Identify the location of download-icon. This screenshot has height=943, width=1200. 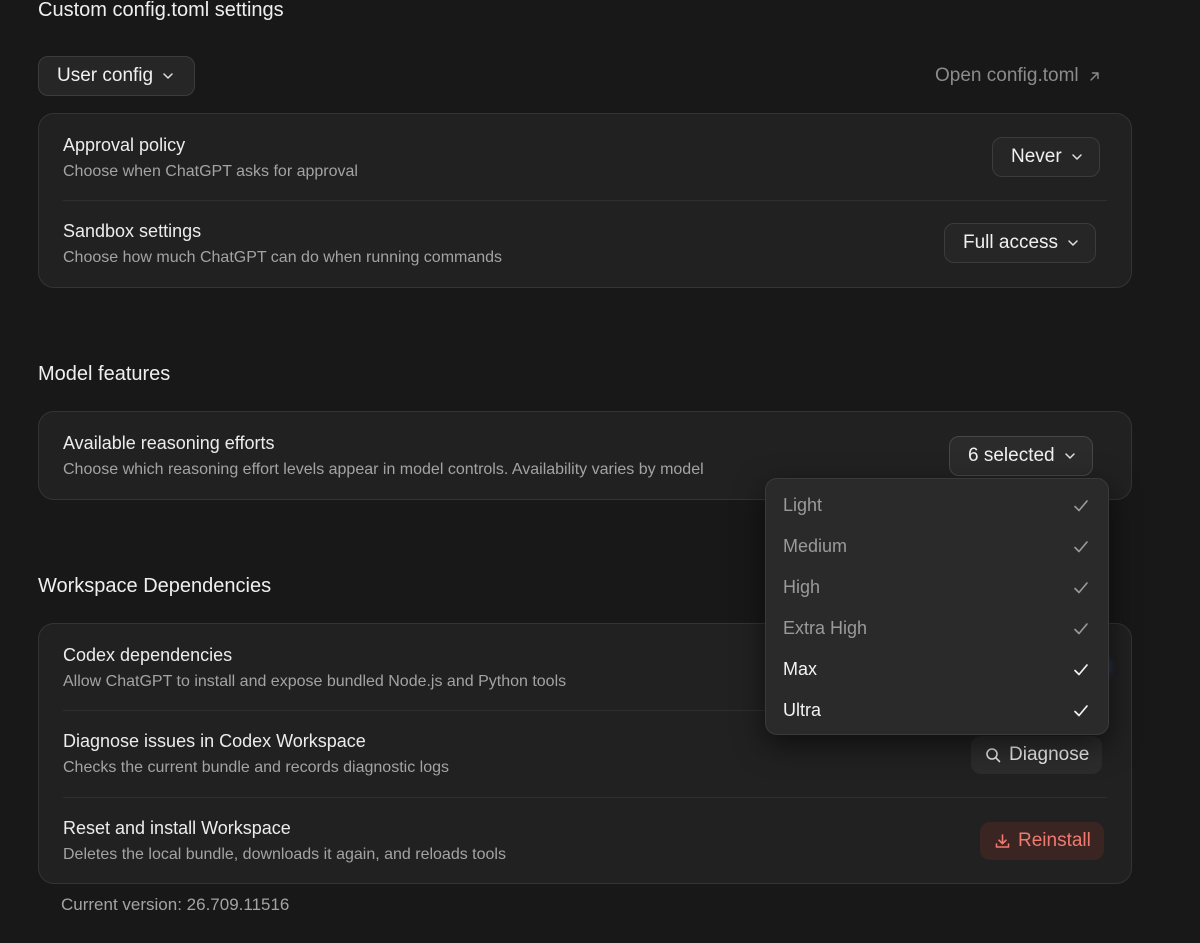
(1002, 840).